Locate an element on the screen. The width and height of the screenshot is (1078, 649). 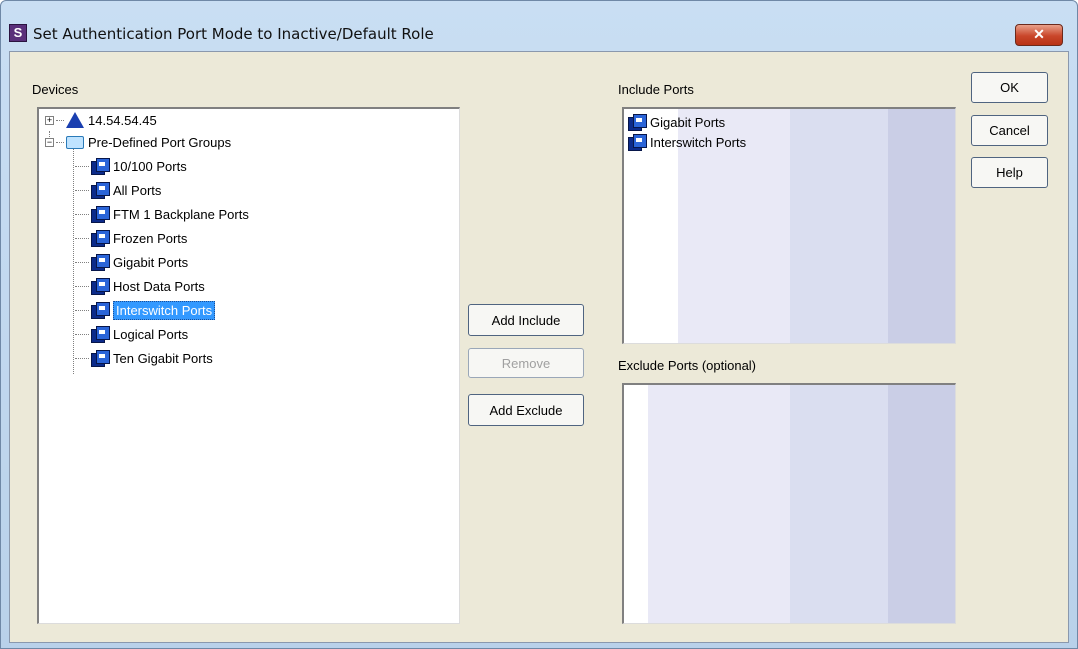
list-item: Interswitch Ports is located at coordinates (687, 142).